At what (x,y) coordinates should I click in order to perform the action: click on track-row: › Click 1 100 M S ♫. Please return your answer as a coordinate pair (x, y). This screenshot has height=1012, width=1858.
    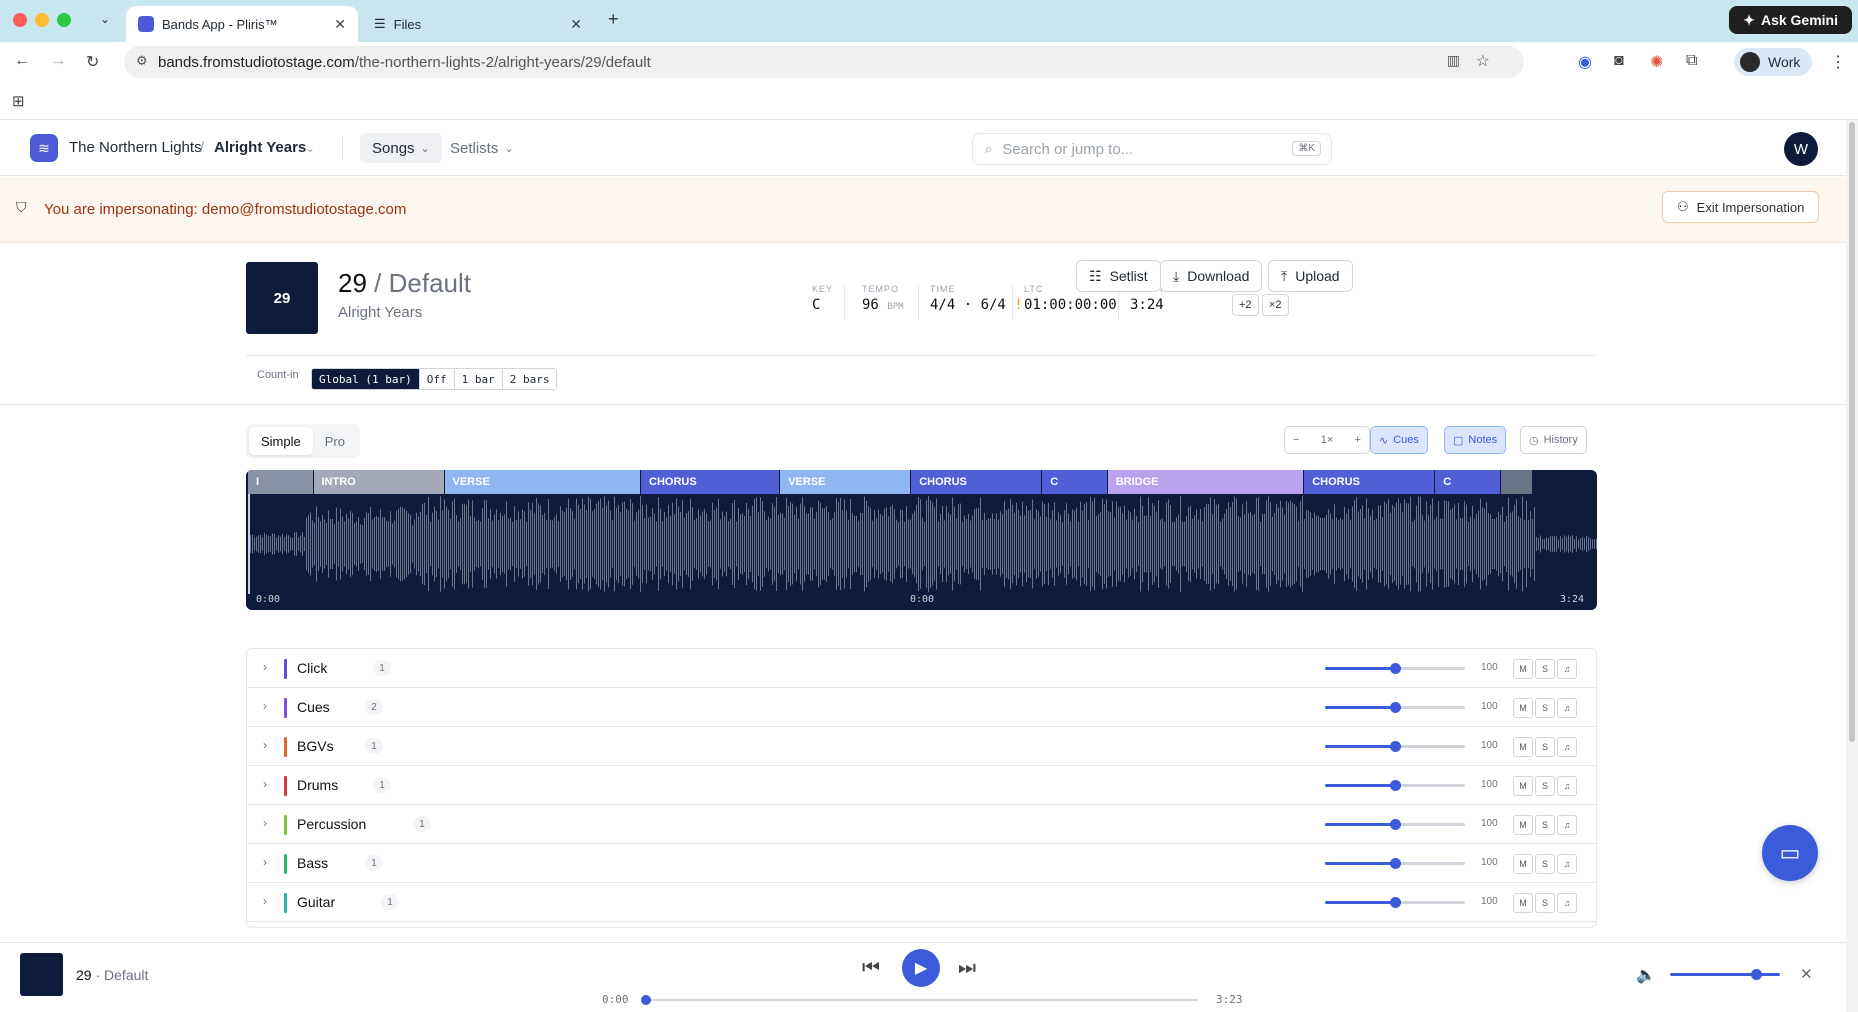
    Looking at the image, I should click on (921, 668).